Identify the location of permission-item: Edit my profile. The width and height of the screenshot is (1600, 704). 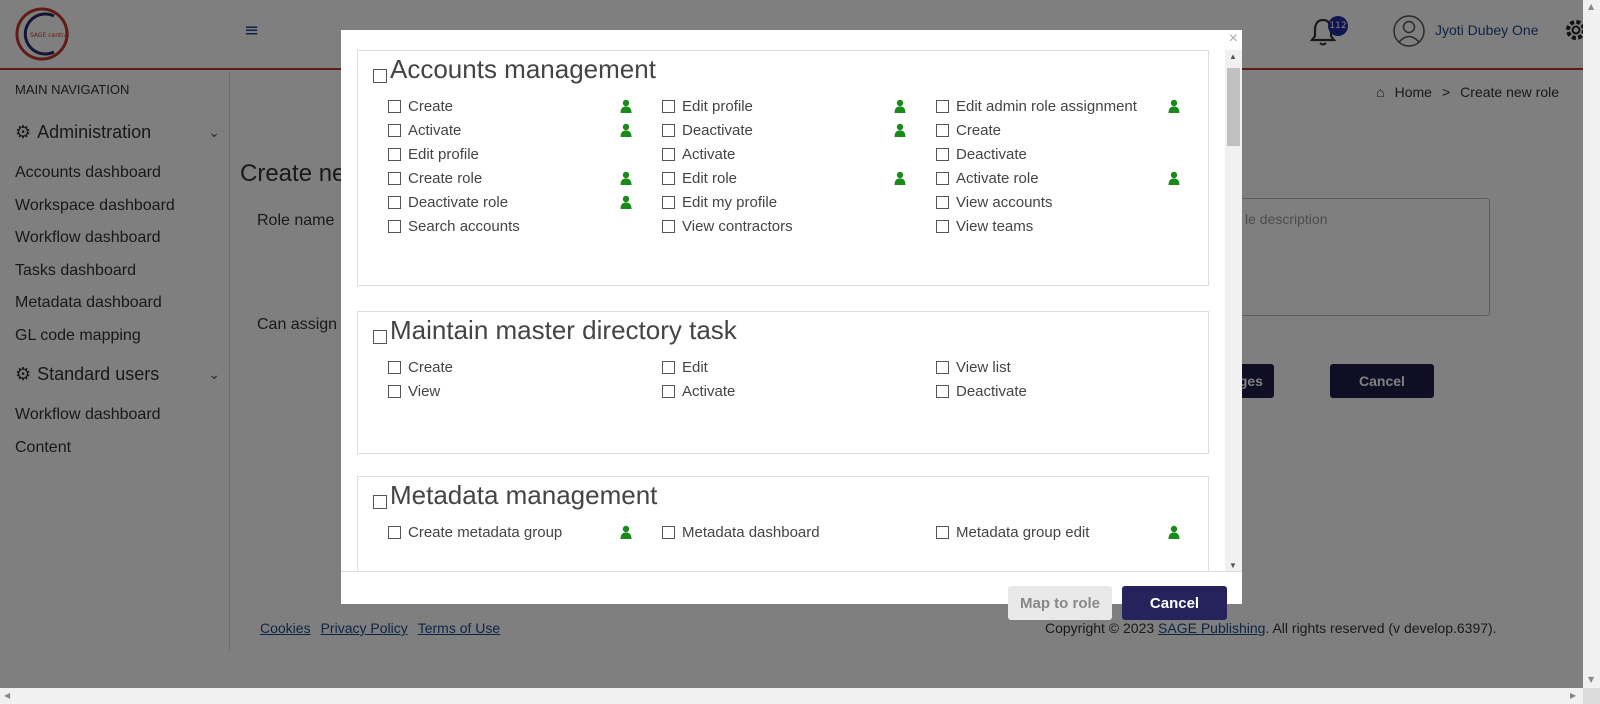
(784, 202).